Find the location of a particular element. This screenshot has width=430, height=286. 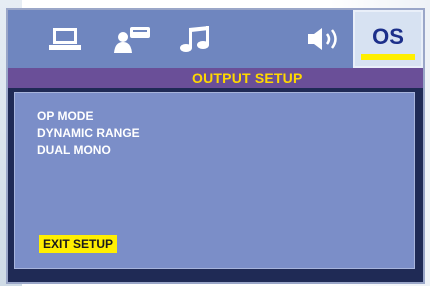

speaker-person-icon is located at coordinates (132, 39).